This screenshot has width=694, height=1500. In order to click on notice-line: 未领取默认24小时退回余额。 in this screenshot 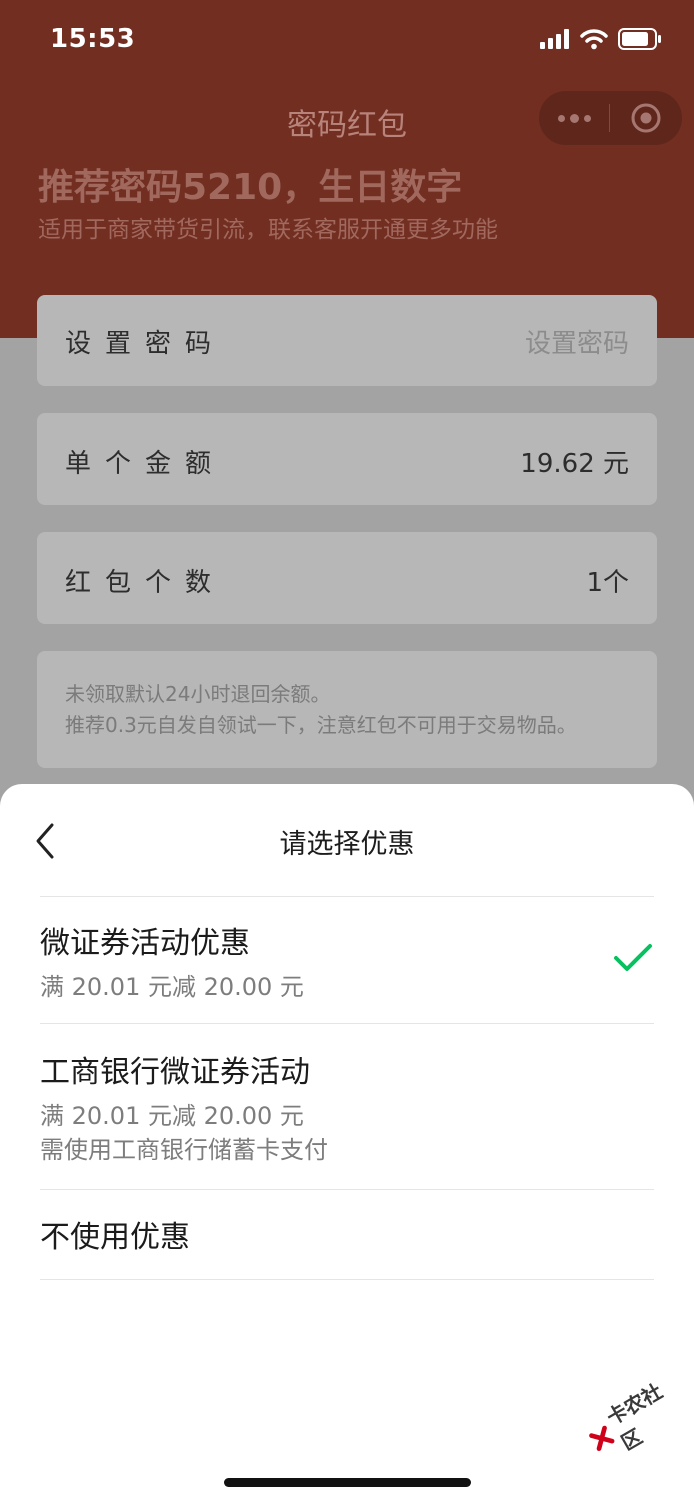, I will do `click(198, 694)`.